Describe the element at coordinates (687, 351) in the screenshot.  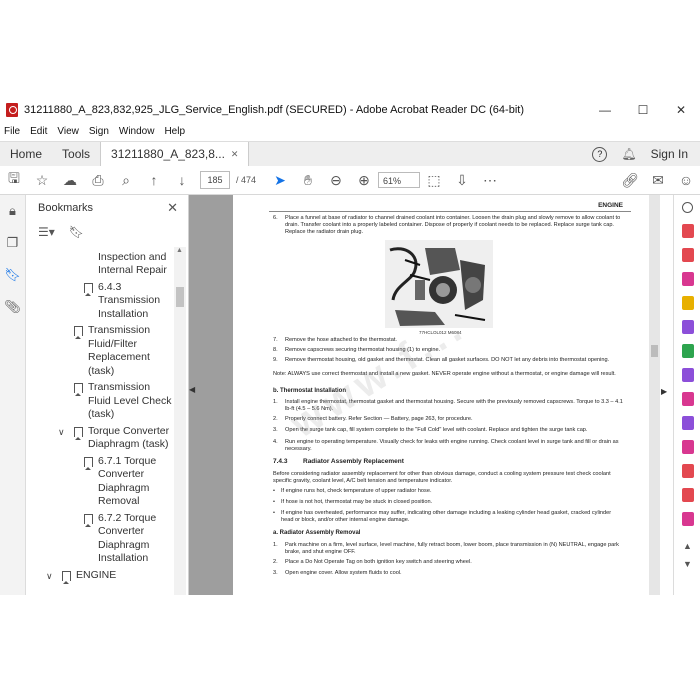
I see `organize-icon` at that location.